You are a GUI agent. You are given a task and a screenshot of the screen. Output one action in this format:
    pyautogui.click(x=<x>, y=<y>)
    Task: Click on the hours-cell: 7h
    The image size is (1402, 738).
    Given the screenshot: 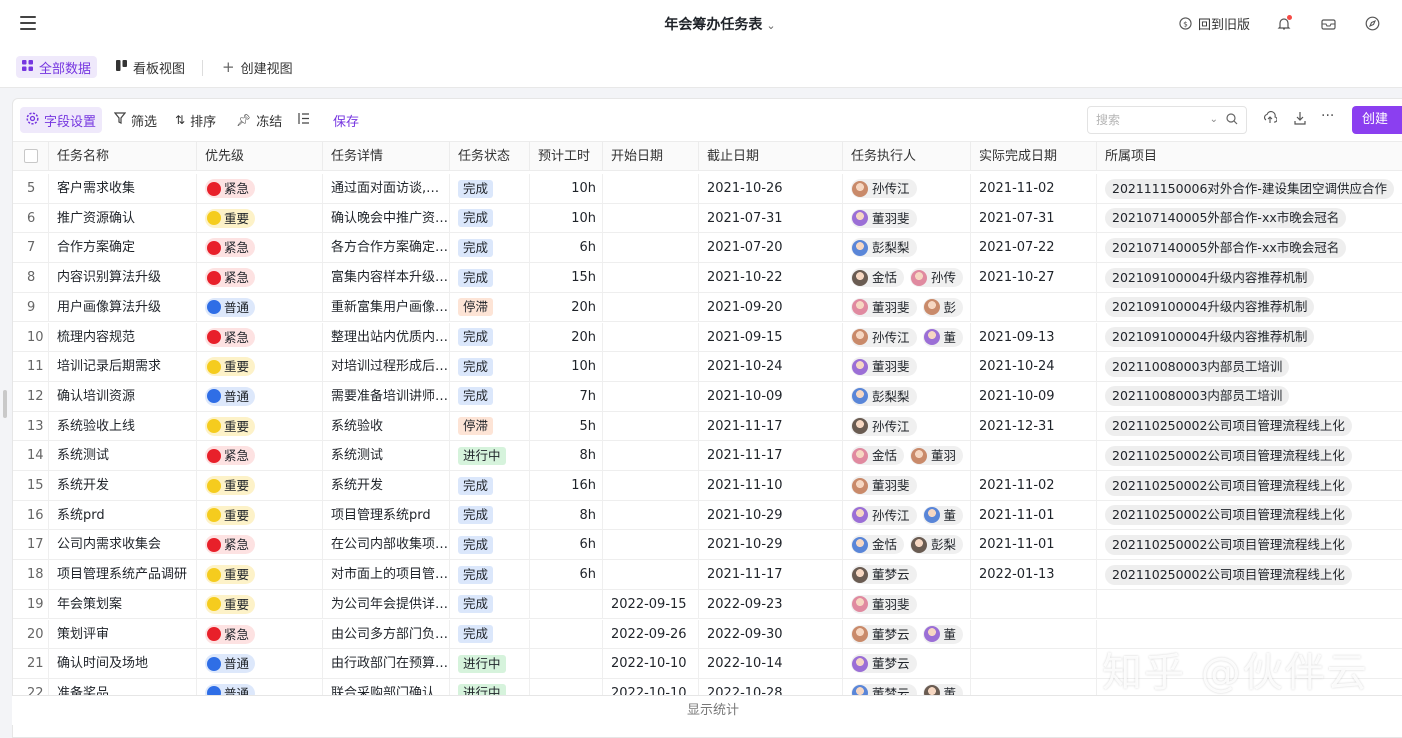 What is the action you would take?
    pyautogui.click(x=566, y=396)
    